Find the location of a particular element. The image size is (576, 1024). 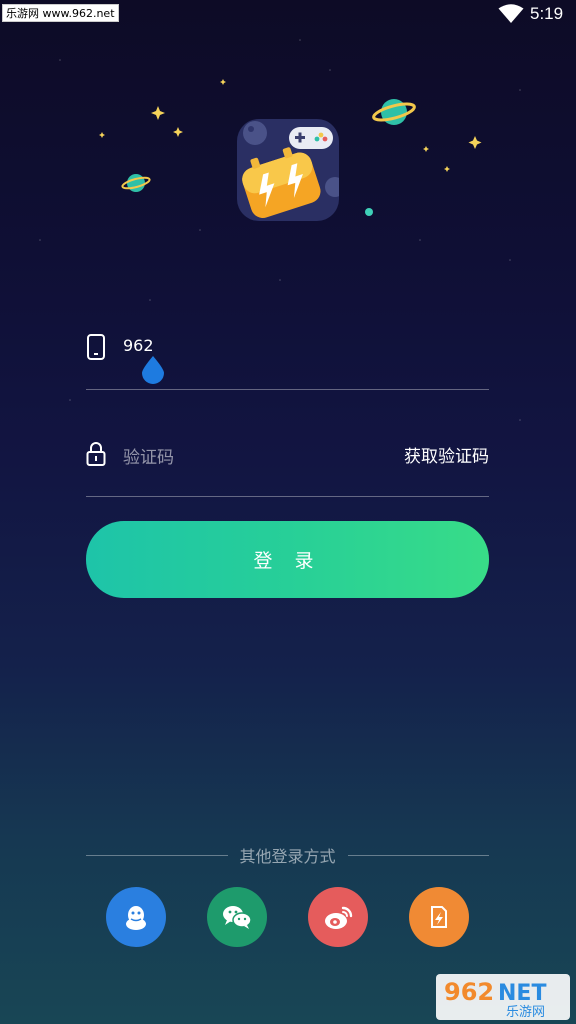

watermark-top: 乐游网 www.962.net is located at coordinates (60, 13).